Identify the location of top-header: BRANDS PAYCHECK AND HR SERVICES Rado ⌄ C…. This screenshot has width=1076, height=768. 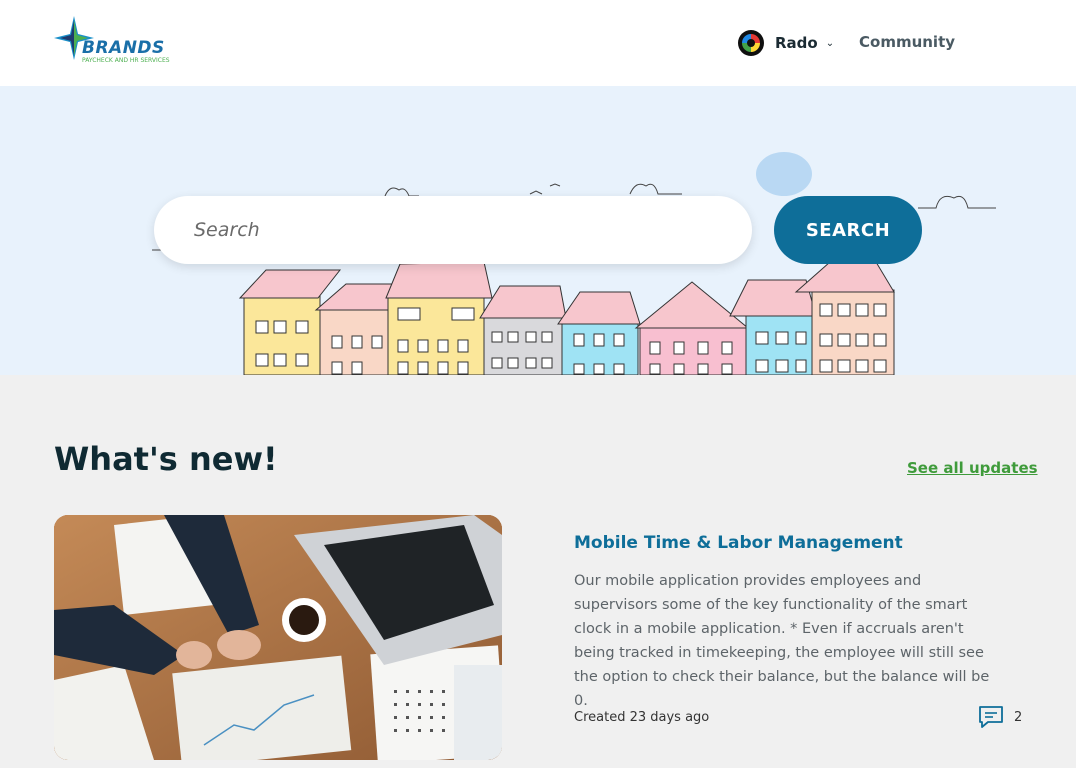
(538, 43).